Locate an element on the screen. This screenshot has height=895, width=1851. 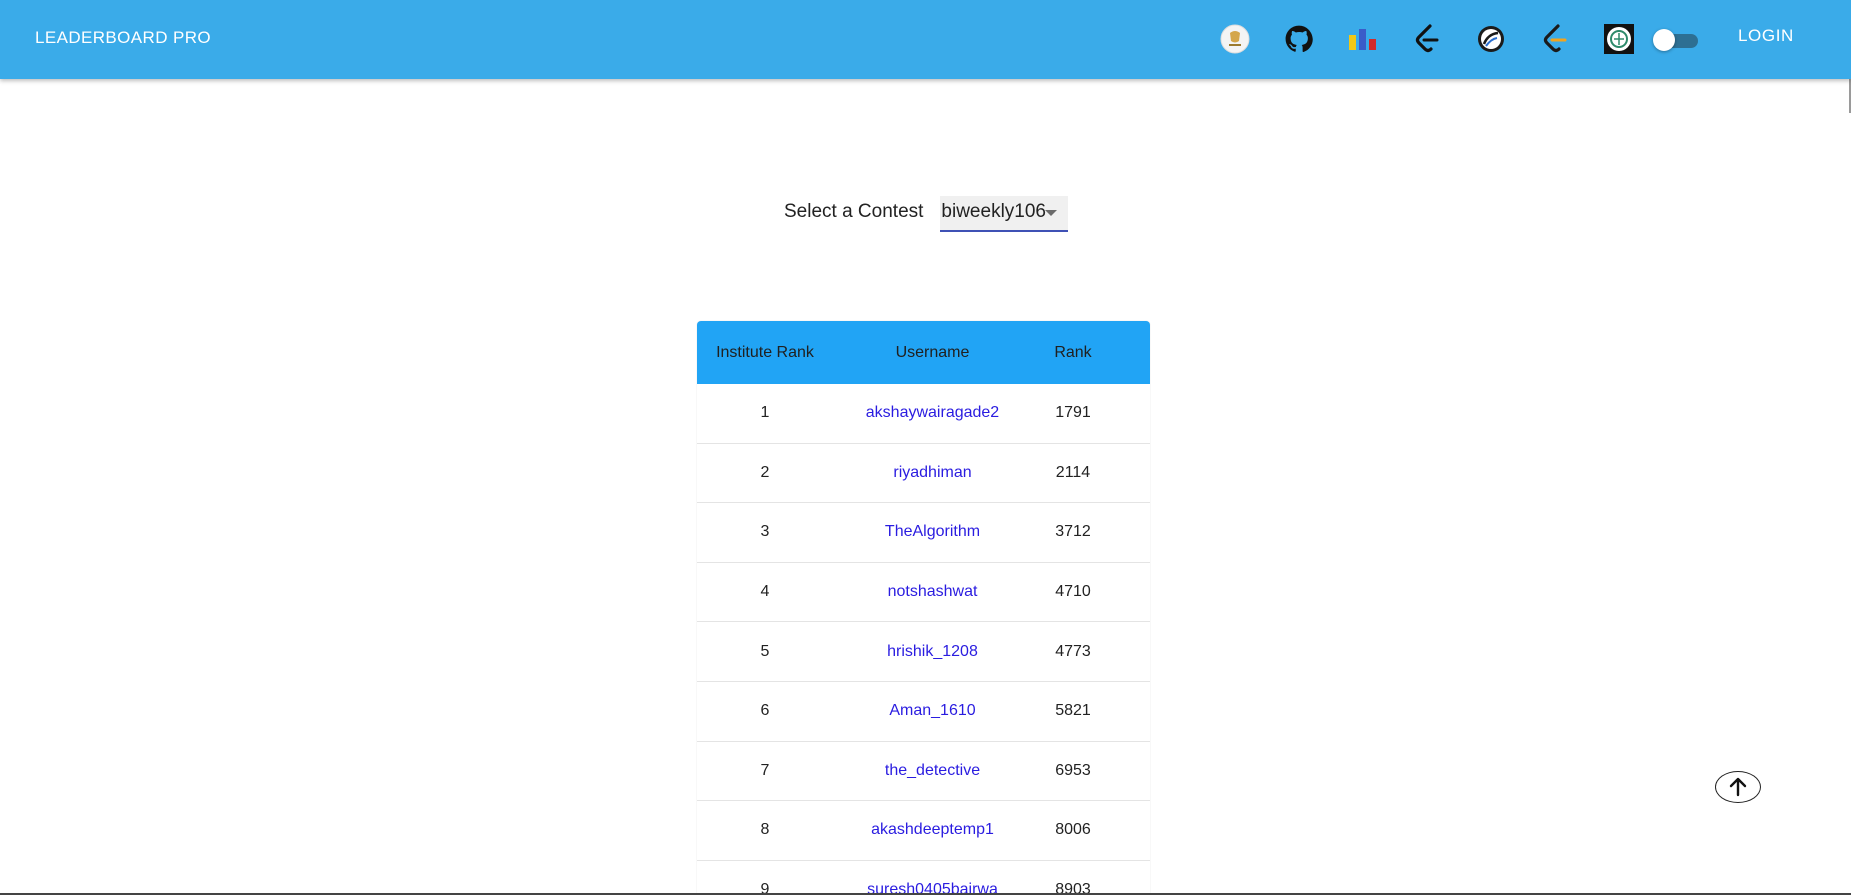
rank-cell: 8006 is located at coordinates (1073, 830).